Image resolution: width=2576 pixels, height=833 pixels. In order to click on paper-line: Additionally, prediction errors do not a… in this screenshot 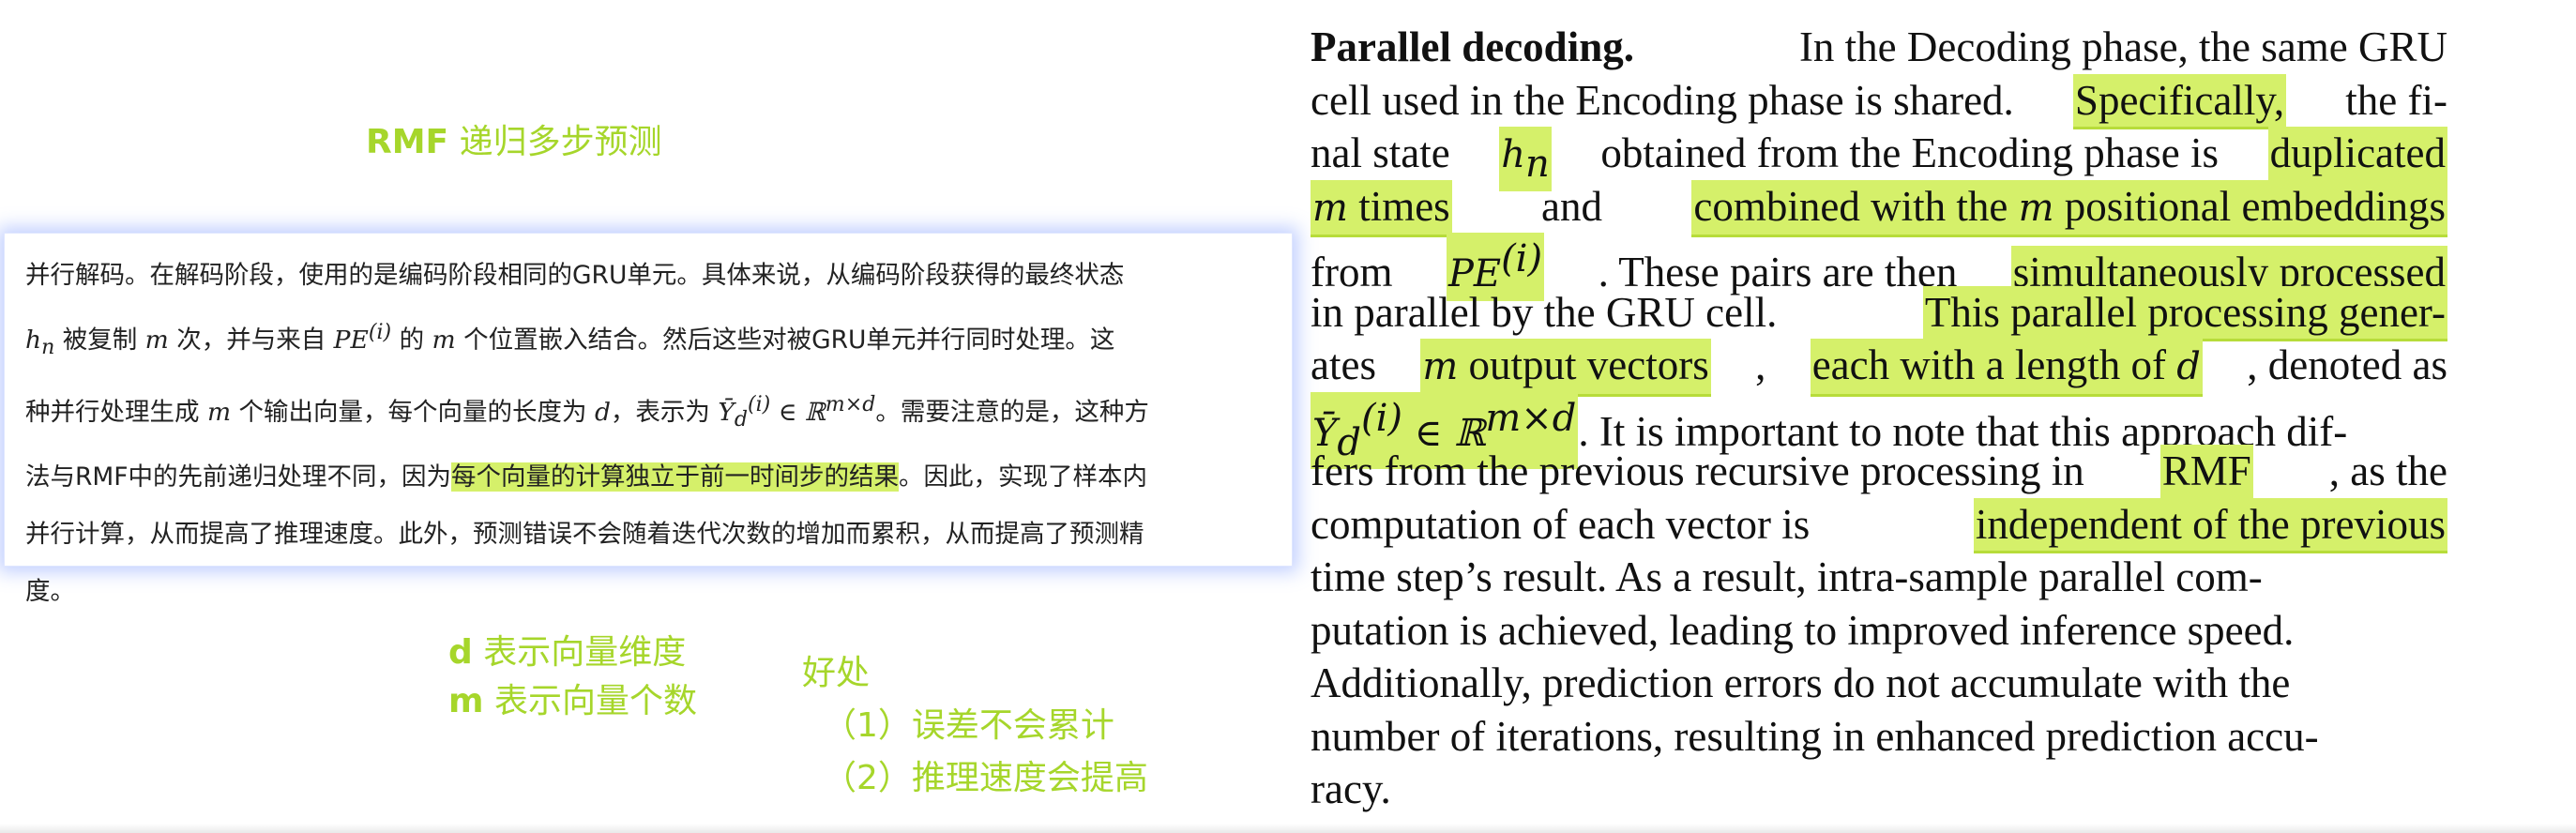, I will do `click(1801, 682)`.